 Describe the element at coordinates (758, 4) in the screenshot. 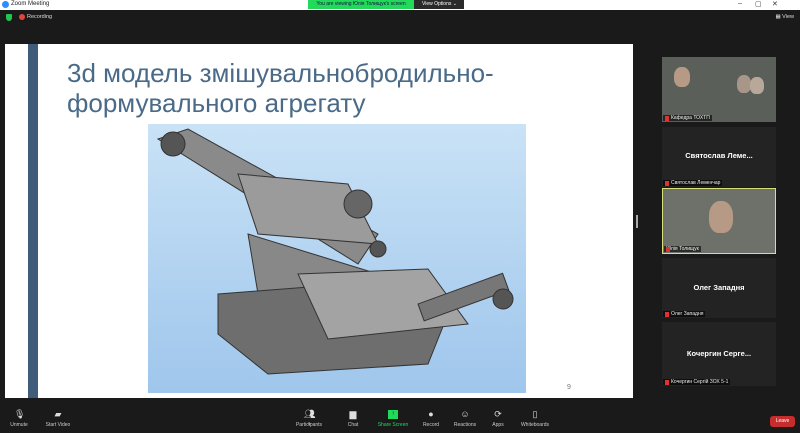

I see `maximize-icon: ▢` at that location.